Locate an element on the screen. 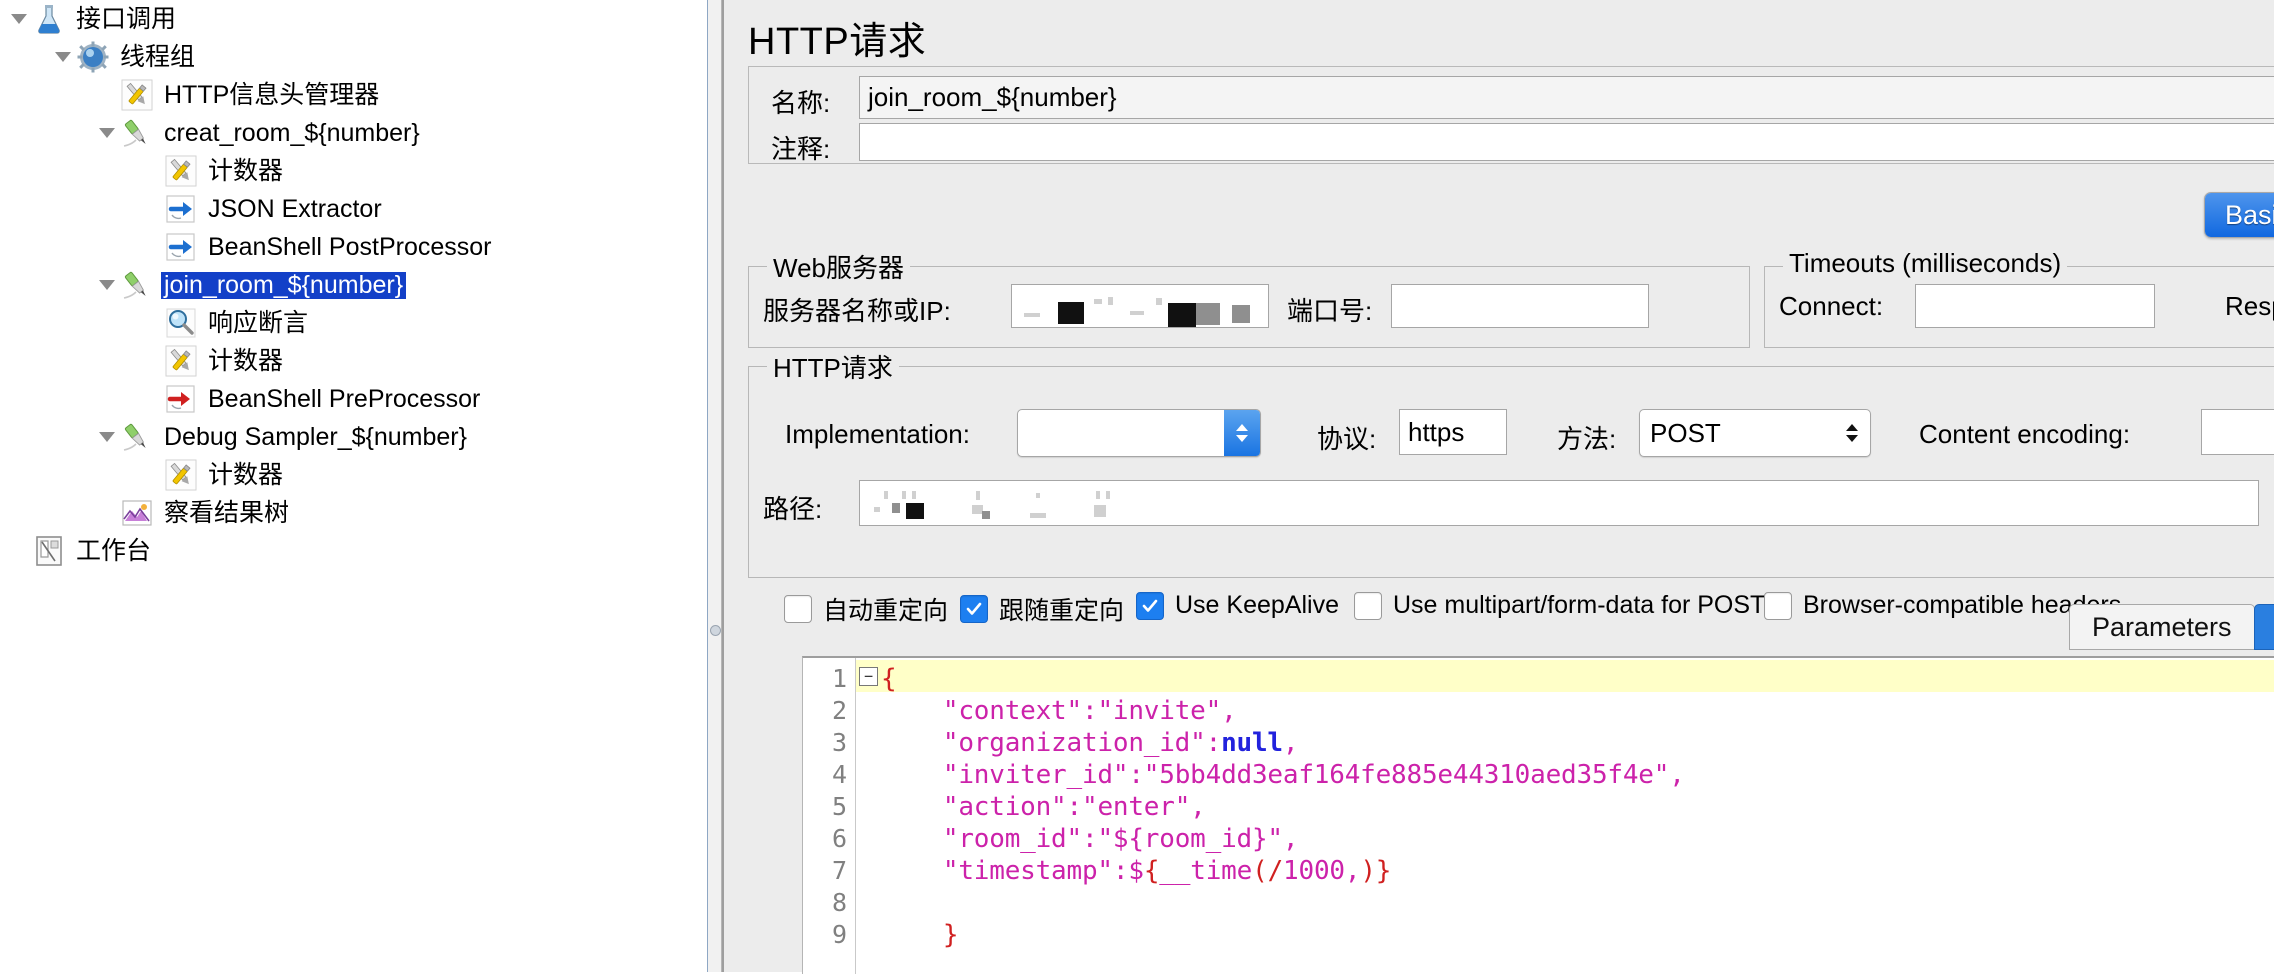 The height and width of the screenshot is (974, 2274). name-input: join_room_${number} is located at coordinates (1566, 97).